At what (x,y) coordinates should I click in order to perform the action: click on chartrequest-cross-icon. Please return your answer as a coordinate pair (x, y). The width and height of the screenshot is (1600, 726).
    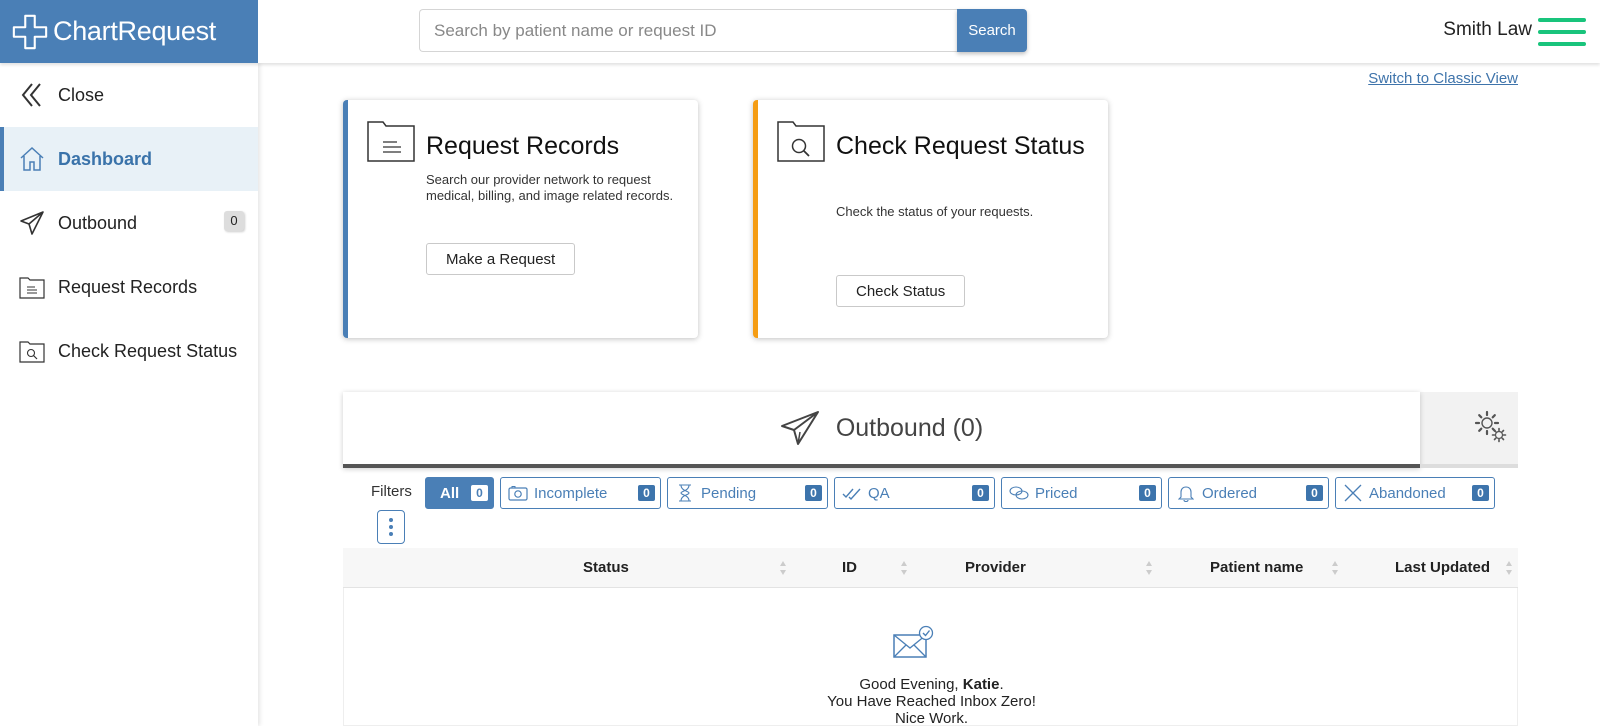
    Looking at the image, I should click on (30, 31).